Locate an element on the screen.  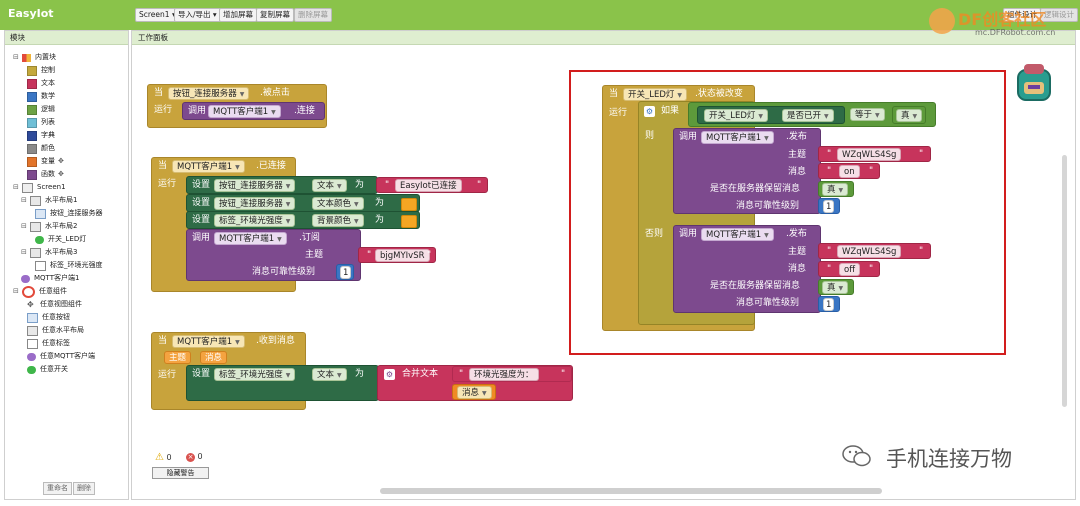
event-label: .收到消息 is located at coordinates (275, 341).